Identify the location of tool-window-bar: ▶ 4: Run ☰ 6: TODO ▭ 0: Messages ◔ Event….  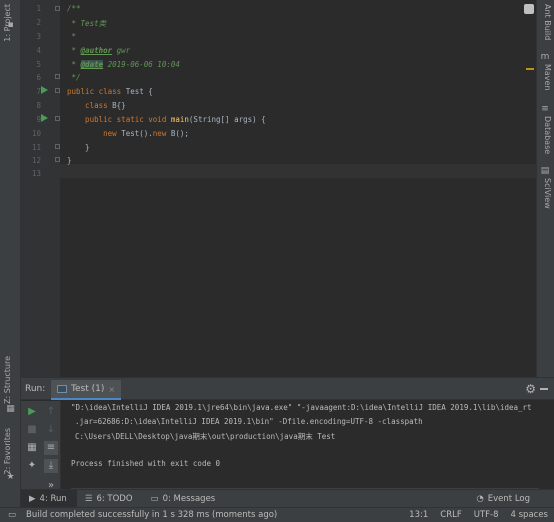
(287, 498).